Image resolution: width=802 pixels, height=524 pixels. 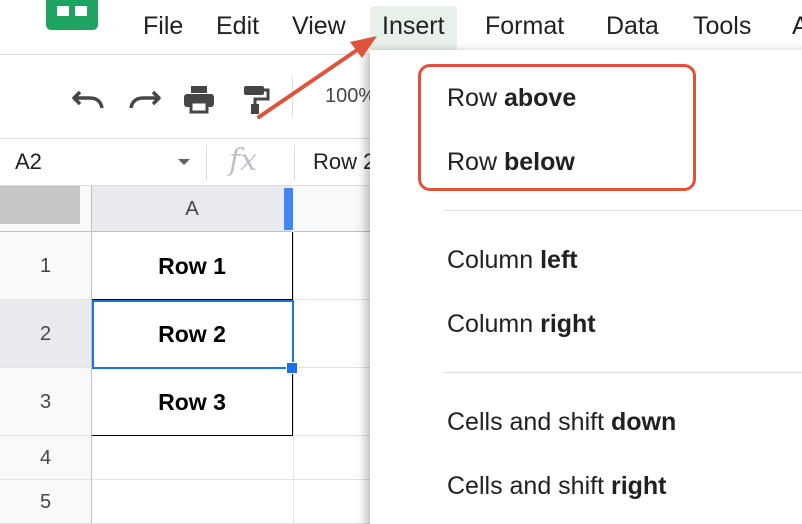 I want to click on cell-b2, so click(x=331, y=334).